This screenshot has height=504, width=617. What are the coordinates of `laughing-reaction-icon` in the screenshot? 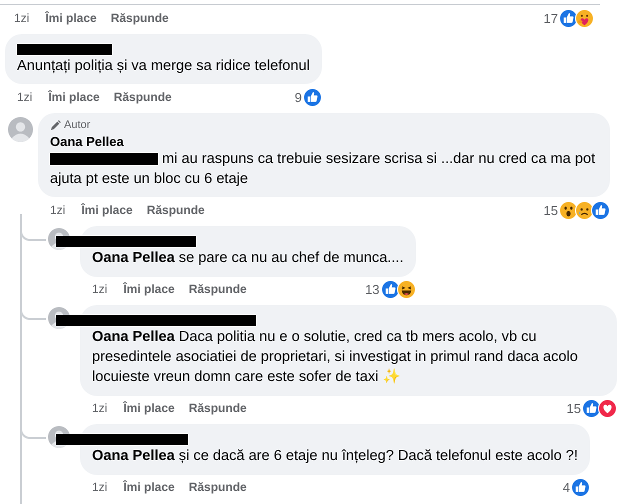 It's located at (406, 289).